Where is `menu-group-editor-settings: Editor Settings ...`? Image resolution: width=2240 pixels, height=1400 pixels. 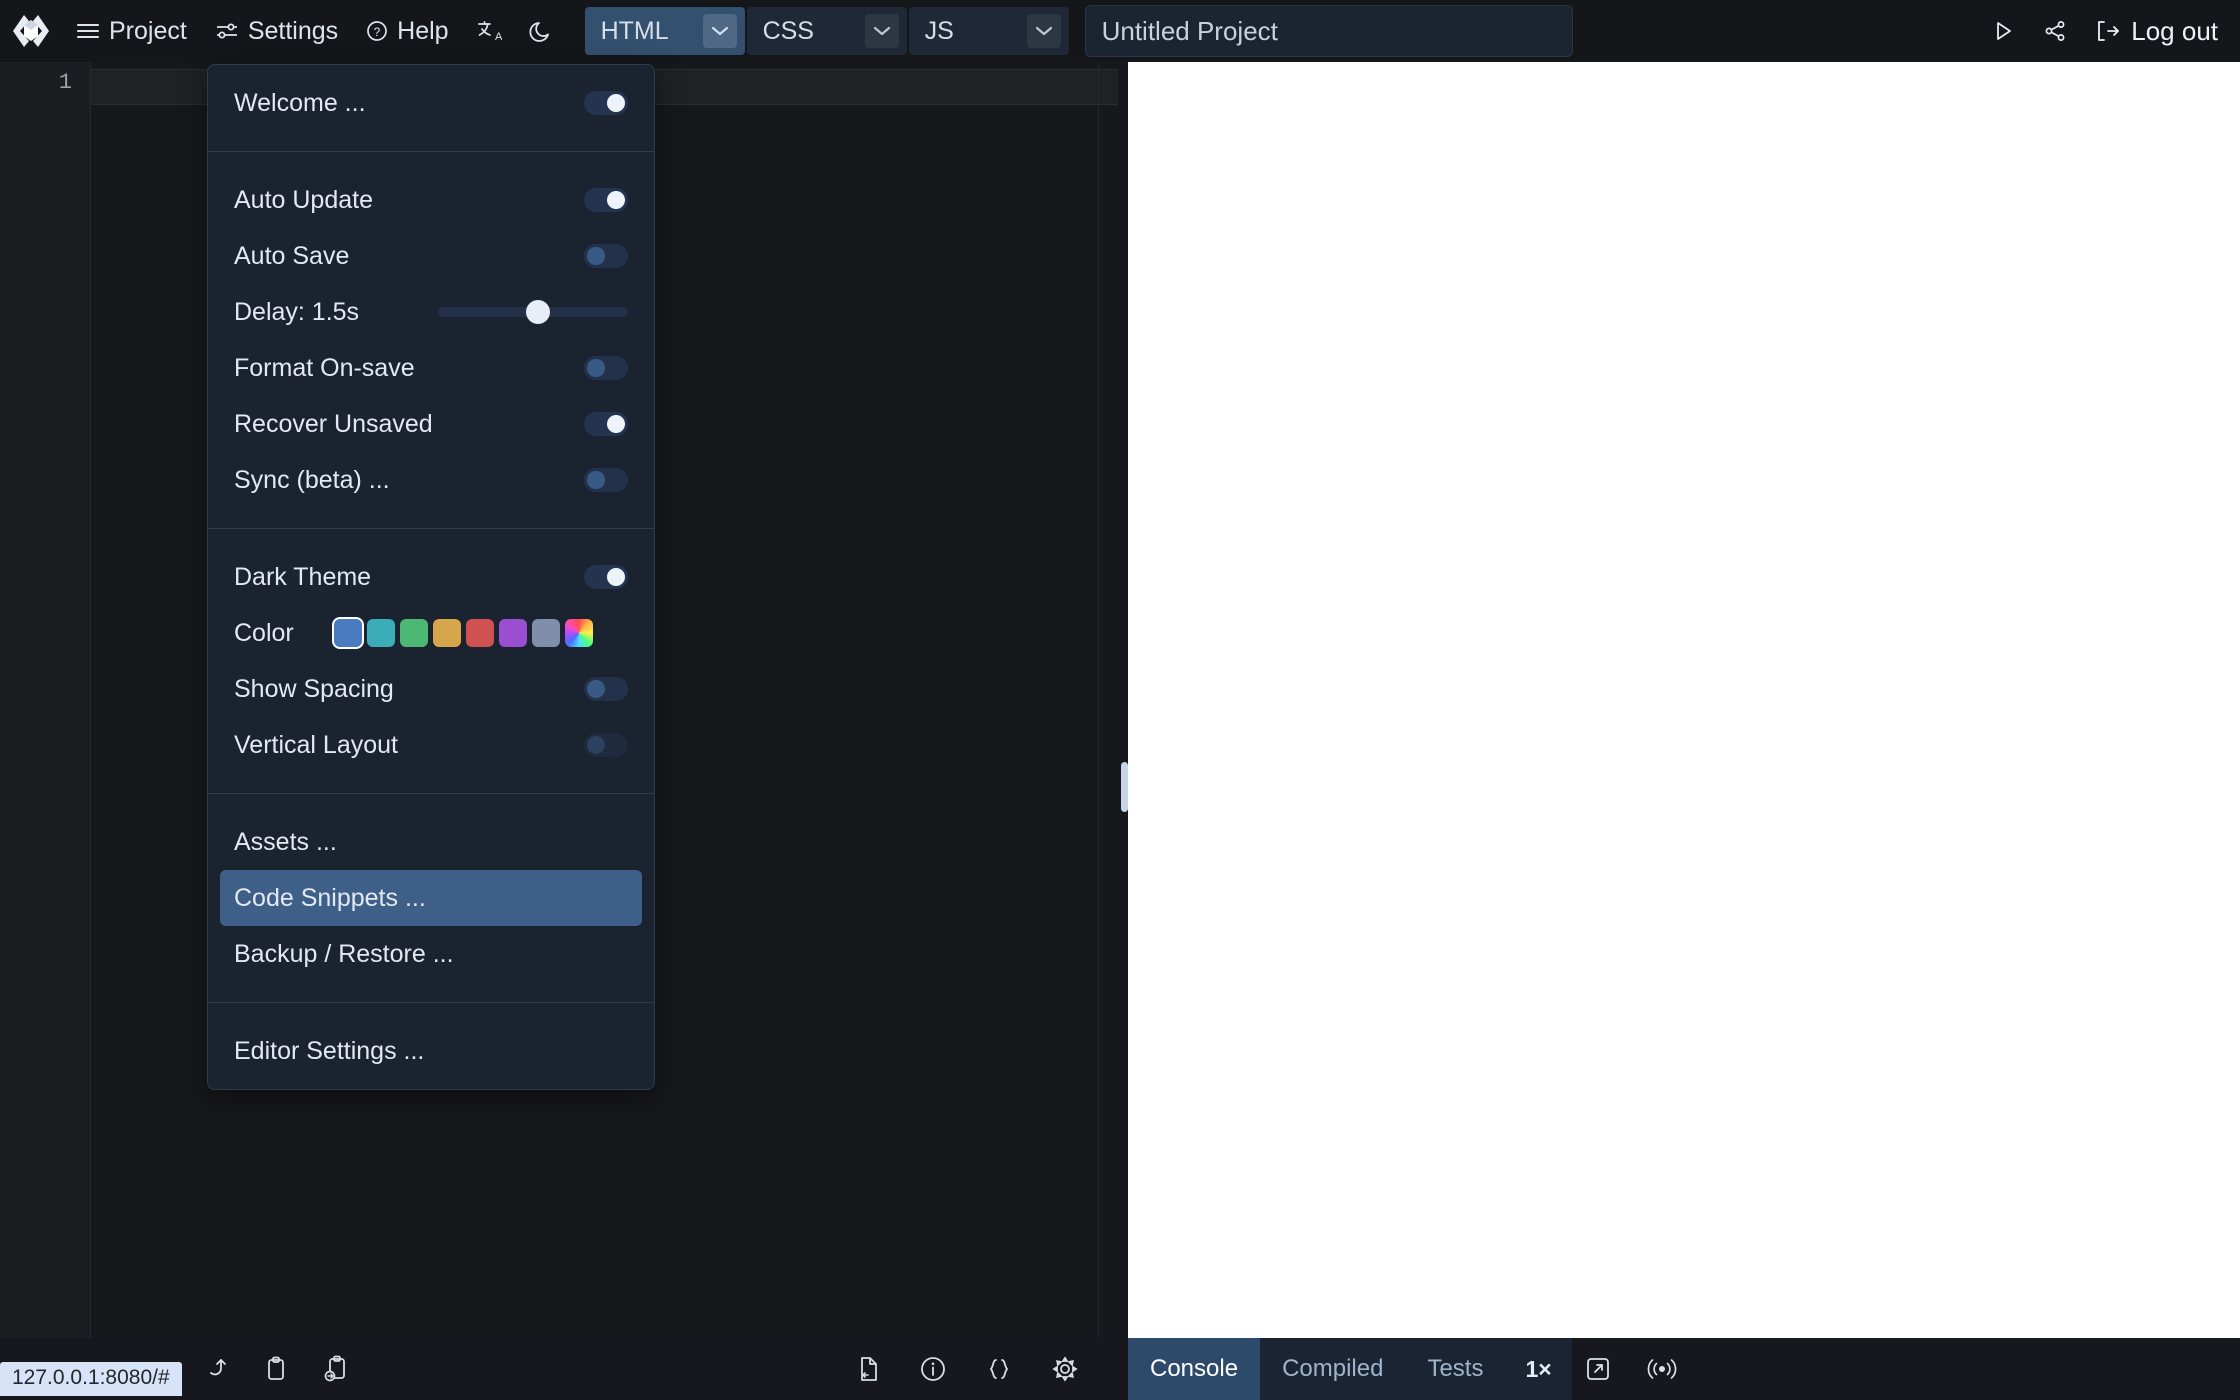
menu-group-editor-settings: Editor Settings ... is located at coordinates (431, 1051).